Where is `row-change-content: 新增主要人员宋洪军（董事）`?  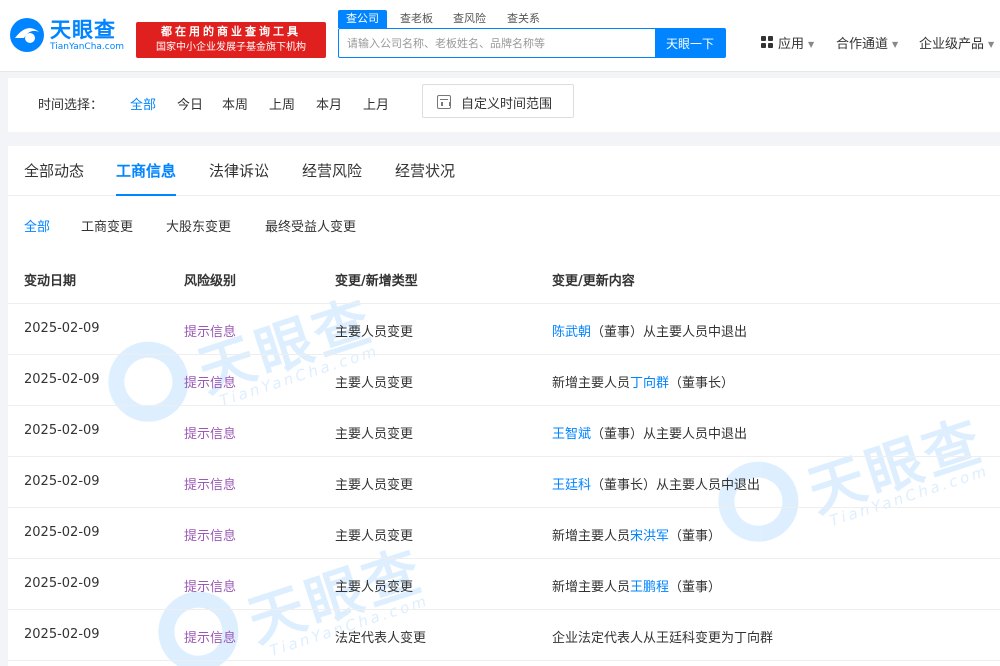 row-change-content: 新增主要人员宋洪军（董事） is located at coordinates (636, 534).